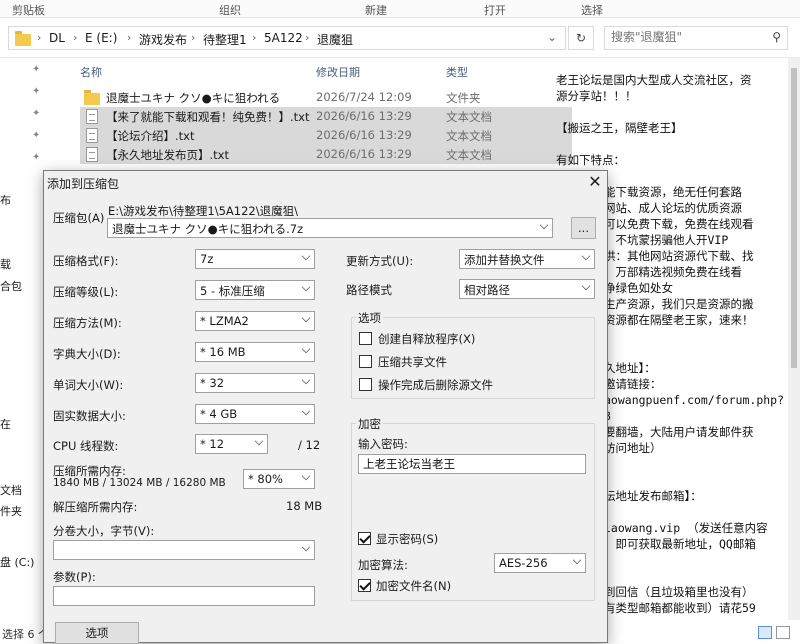  What do you see at coordinates (364, 538) in the screenshot?
I see `show-password-checkbox` at bounding box center [364, 538].